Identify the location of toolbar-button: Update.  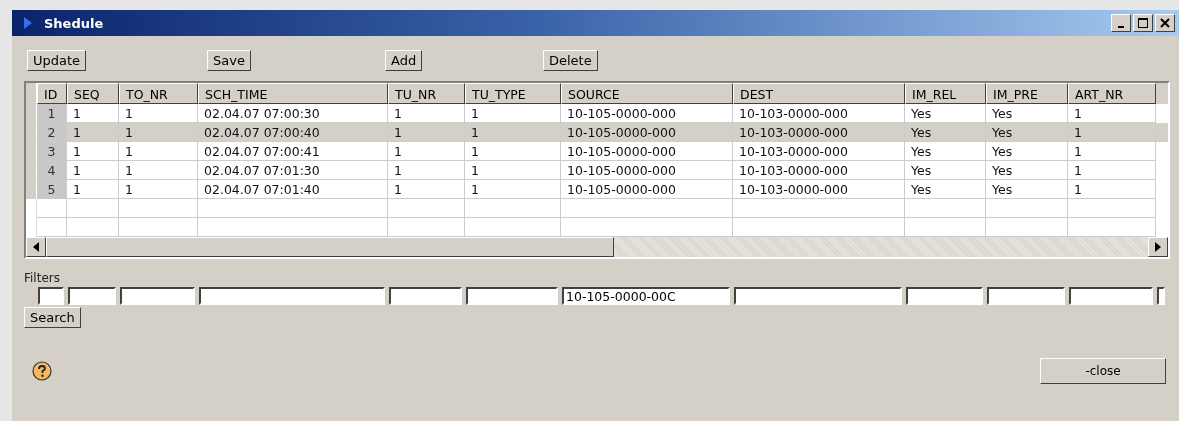
(57, 60).